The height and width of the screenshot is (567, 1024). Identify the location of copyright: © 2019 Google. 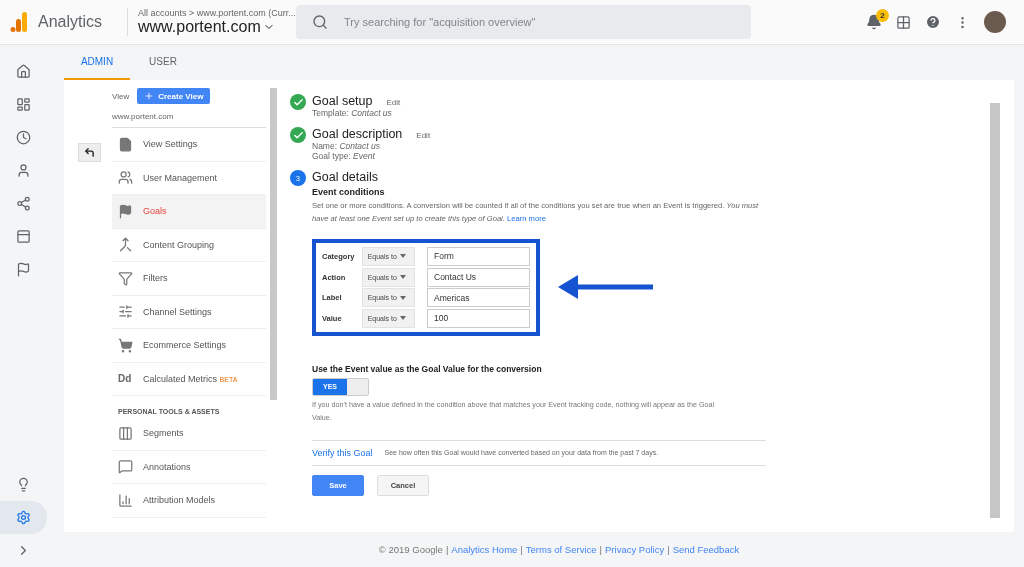
(410, 549).